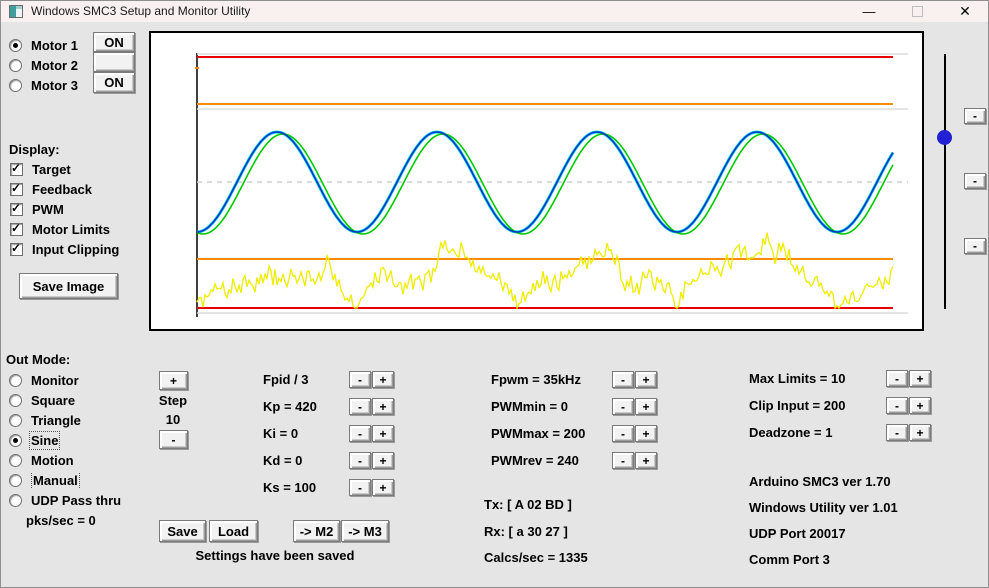 The width and height of the screenshot is (989, 588). What do you see at coordinates (975, 116) in the screenshot?
I see `scale-minus-button-1: -` at bounding box center [975, 116].